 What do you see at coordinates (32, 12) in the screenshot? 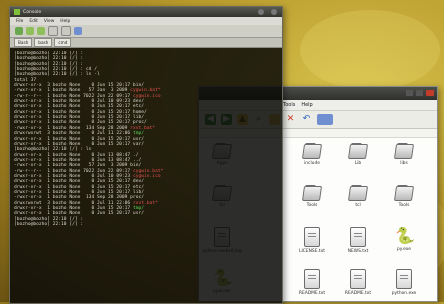
I see `terminal-title: Console` at bounding box center [32, 12].